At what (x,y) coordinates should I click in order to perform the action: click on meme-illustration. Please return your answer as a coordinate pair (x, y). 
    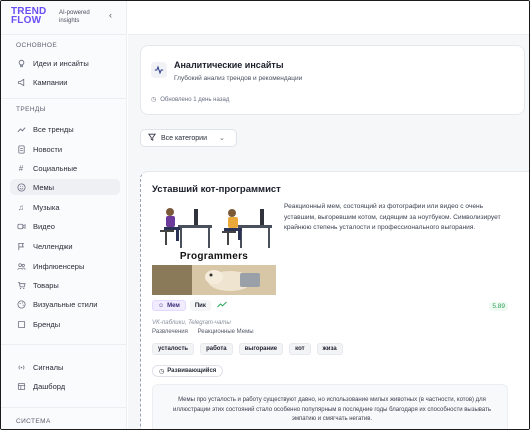
    Looking at the image, I should click on (214, 249).